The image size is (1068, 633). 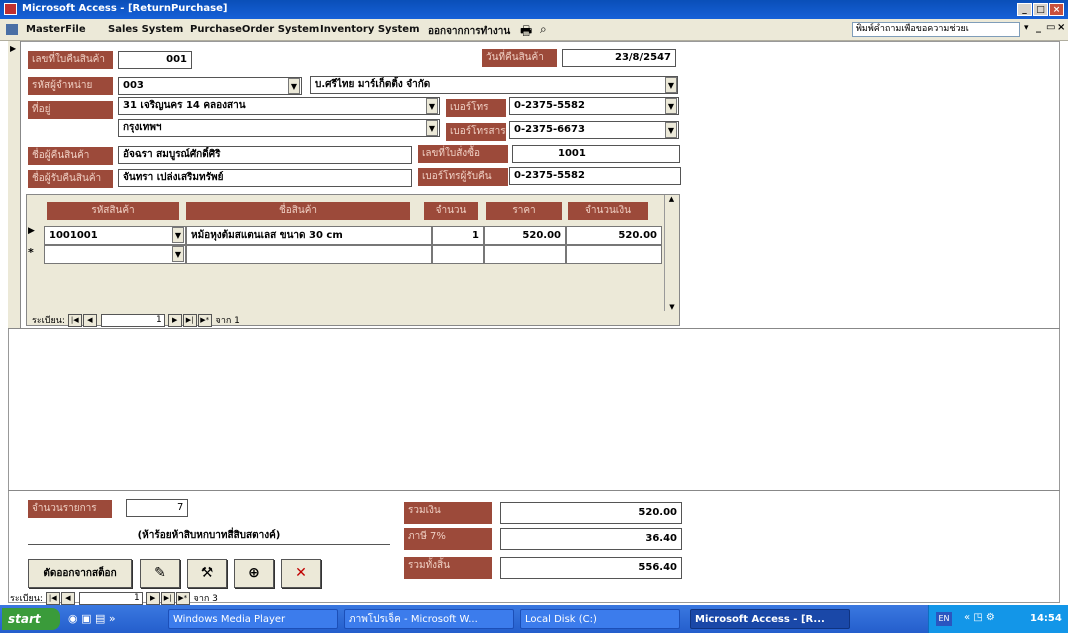 I want to click on menu-exit: ออกจากการทำงาน, so click(x=469, y=31).